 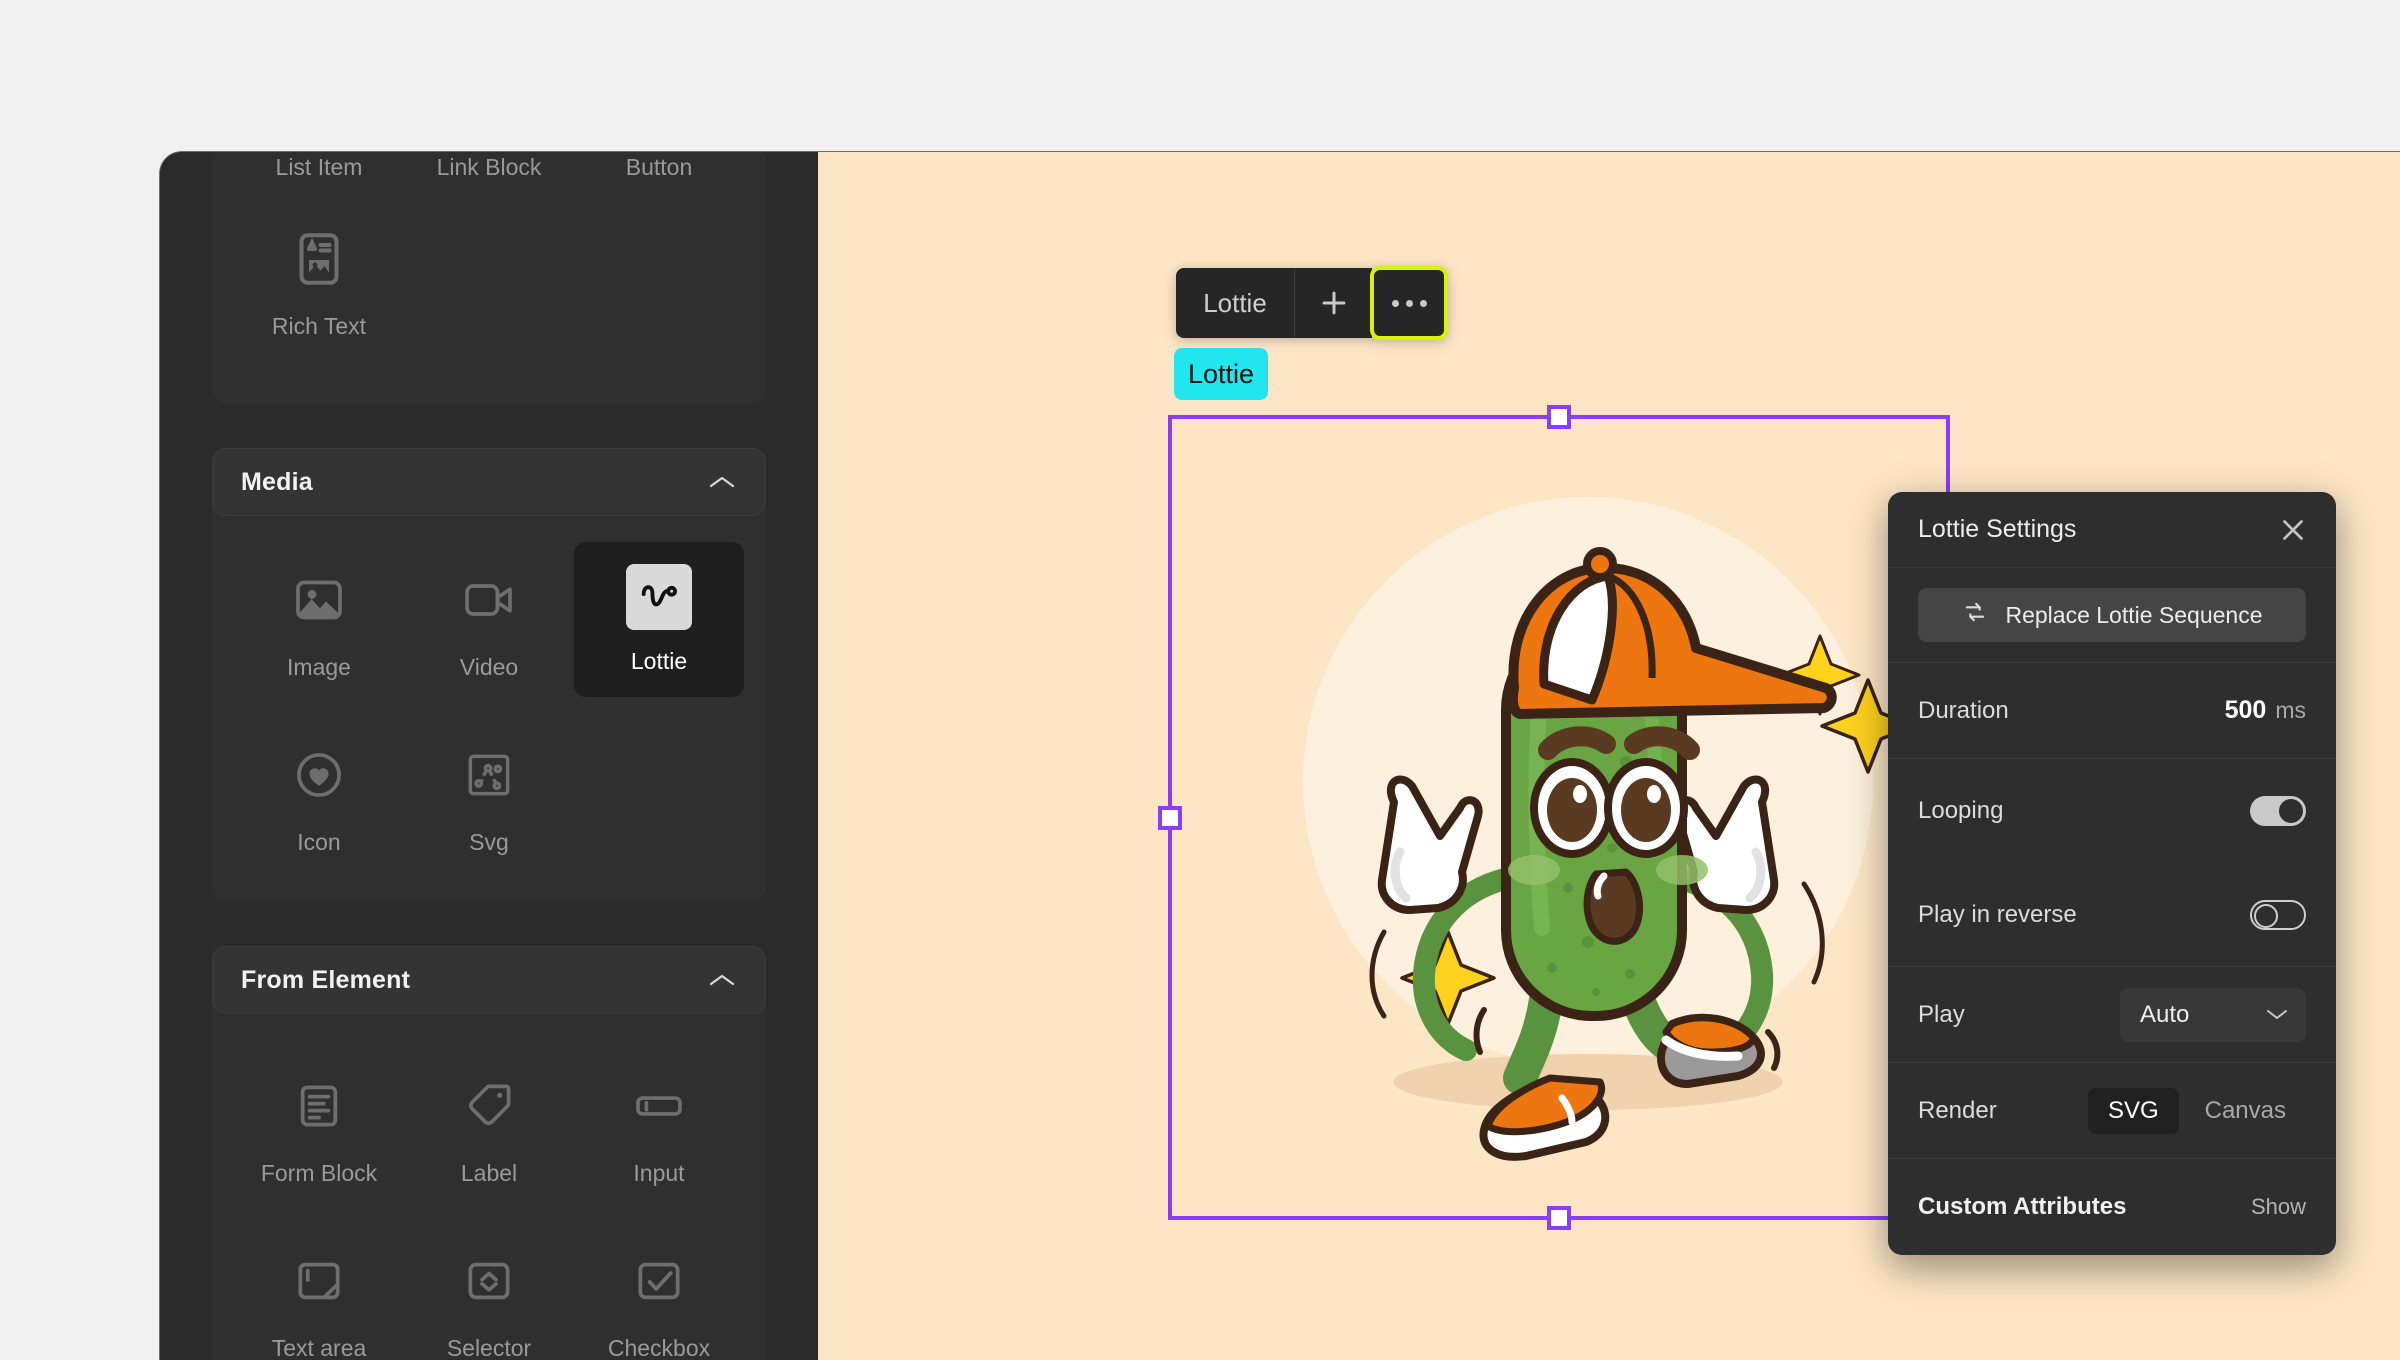 What do you see at coordinates (2112, 711) in the screenshot?
I see `row-duration: Duration 500 ms` at bounding box center [2112, 711].